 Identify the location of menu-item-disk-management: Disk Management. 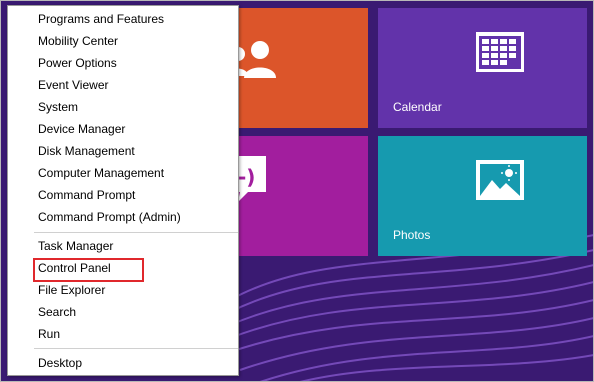
(86, 151).